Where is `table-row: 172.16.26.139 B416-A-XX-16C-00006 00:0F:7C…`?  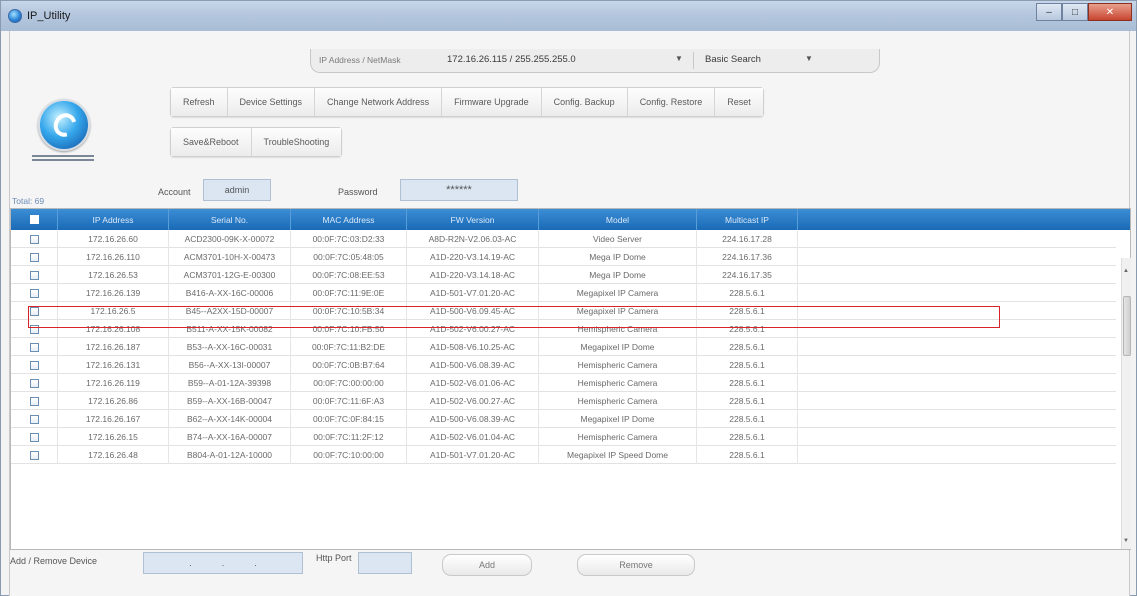
table-row: 172.16.26.139 B416-A-XX-16C-00006 00:0F:7C… is located at coordinates (563, 293).